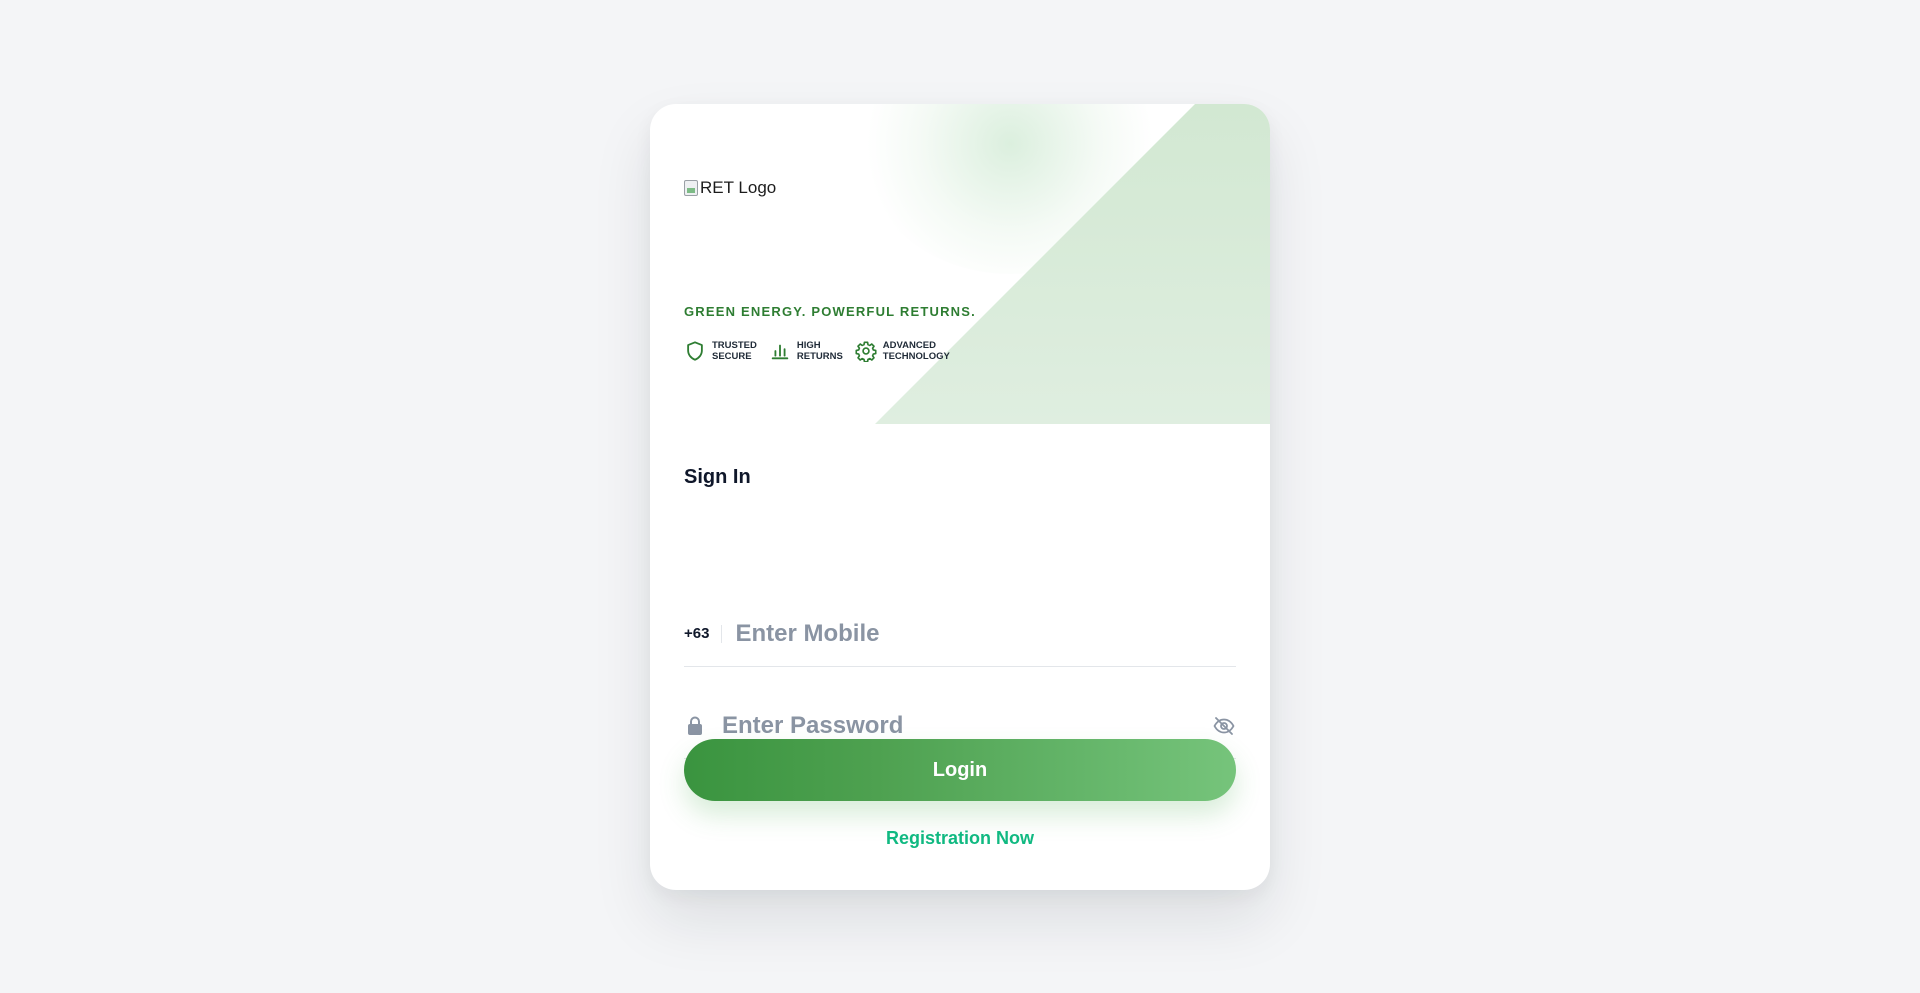 Image resolution: width=1920 pixels, height=993 pixels. What do you see at coordinates (808, 345) in the screenshot?
I see `feature-label: HIGH` at bounding box center [808, 345].